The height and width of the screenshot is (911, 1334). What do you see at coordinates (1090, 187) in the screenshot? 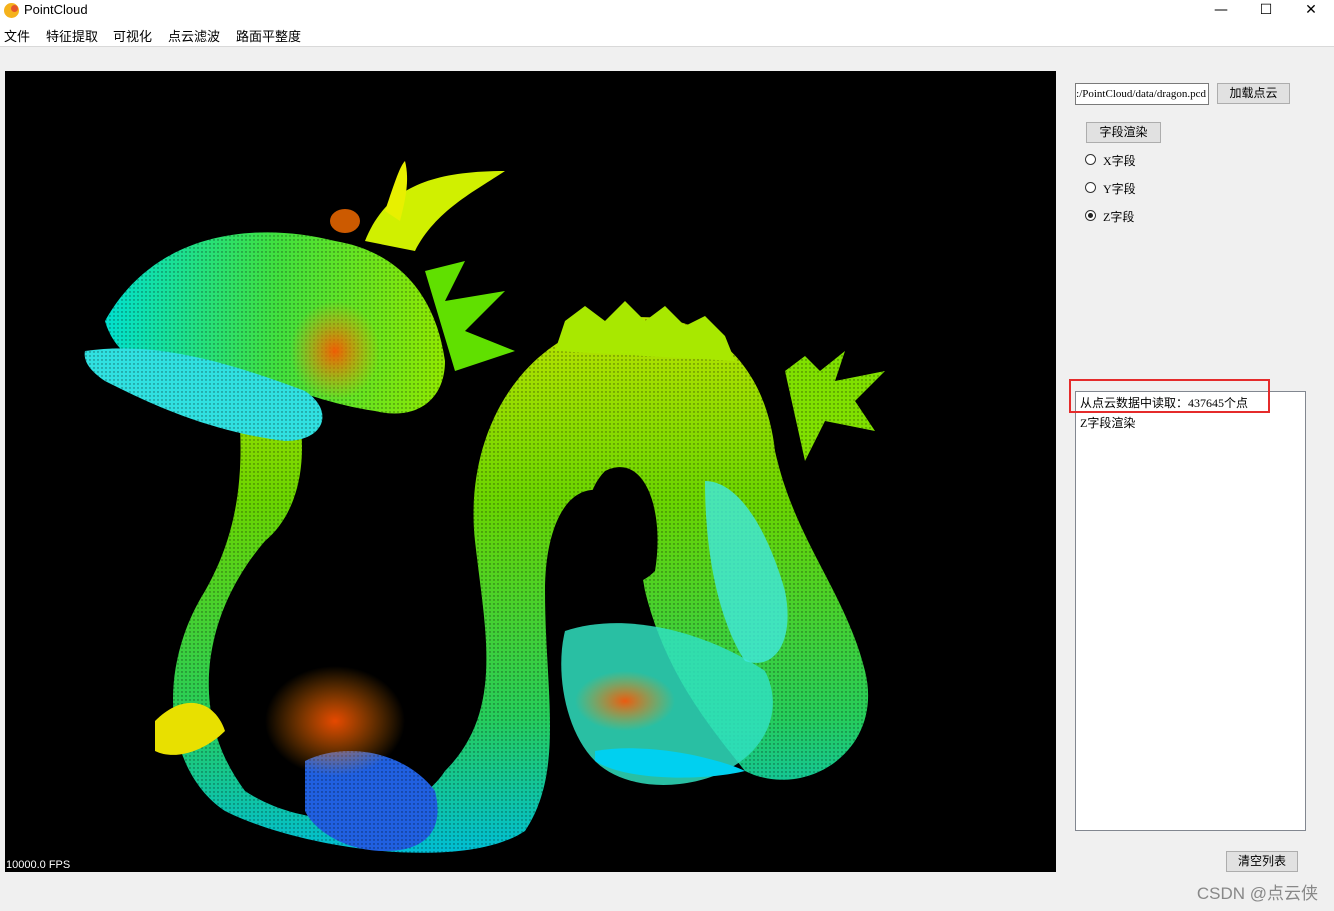
I see `radio-y-dot` at bounding box center [1090, 187].